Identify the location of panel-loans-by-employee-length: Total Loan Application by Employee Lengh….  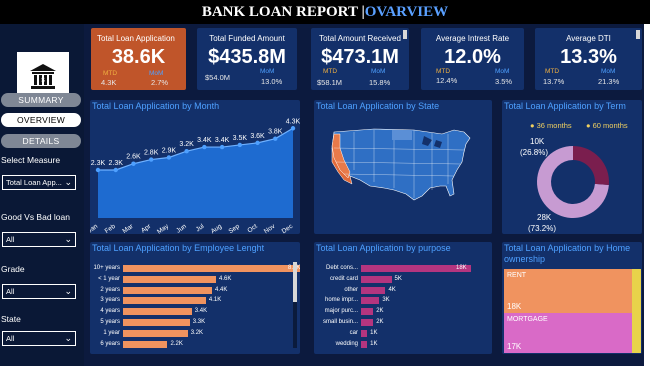
(195, 298).